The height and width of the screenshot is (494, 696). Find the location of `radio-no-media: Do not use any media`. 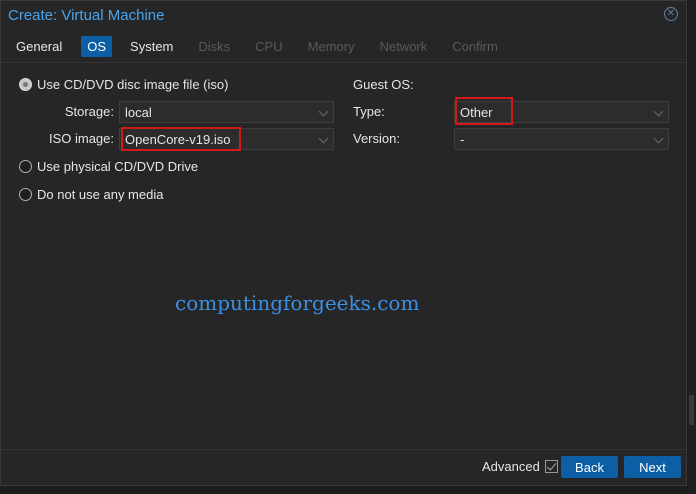

radio-no-media: Do not use any media is located at coordinates (91, 194).